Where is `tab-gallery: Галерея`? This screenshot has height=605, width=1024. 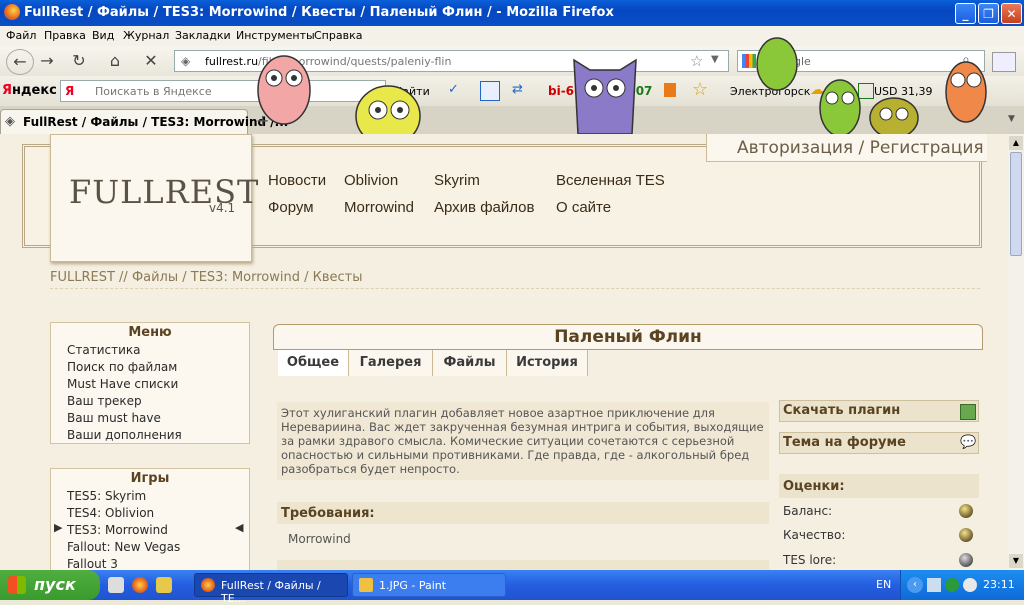 tab-gallery: Галерея is located at coordinates (391, 363).